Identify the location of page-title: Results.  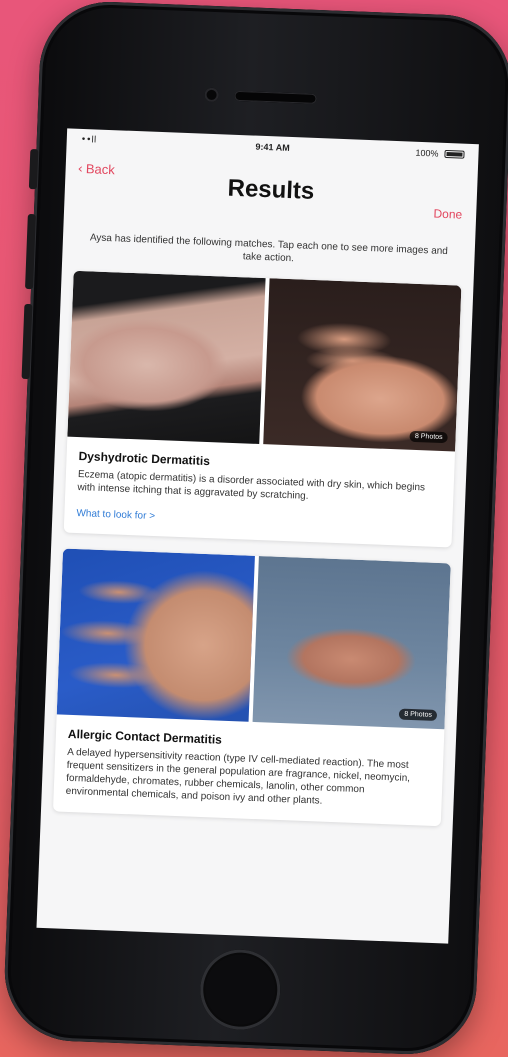
(271, 189).